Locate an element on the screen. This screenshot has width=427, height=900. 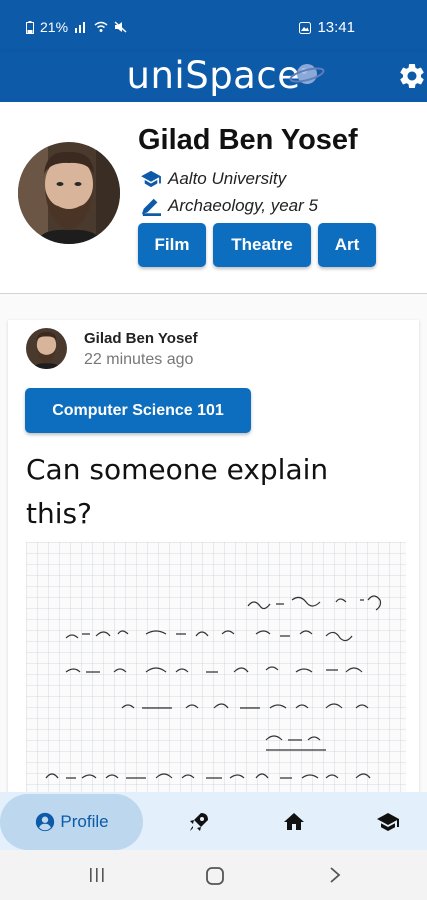
app-bar: uniSpace is located at coordinates (213, 77).